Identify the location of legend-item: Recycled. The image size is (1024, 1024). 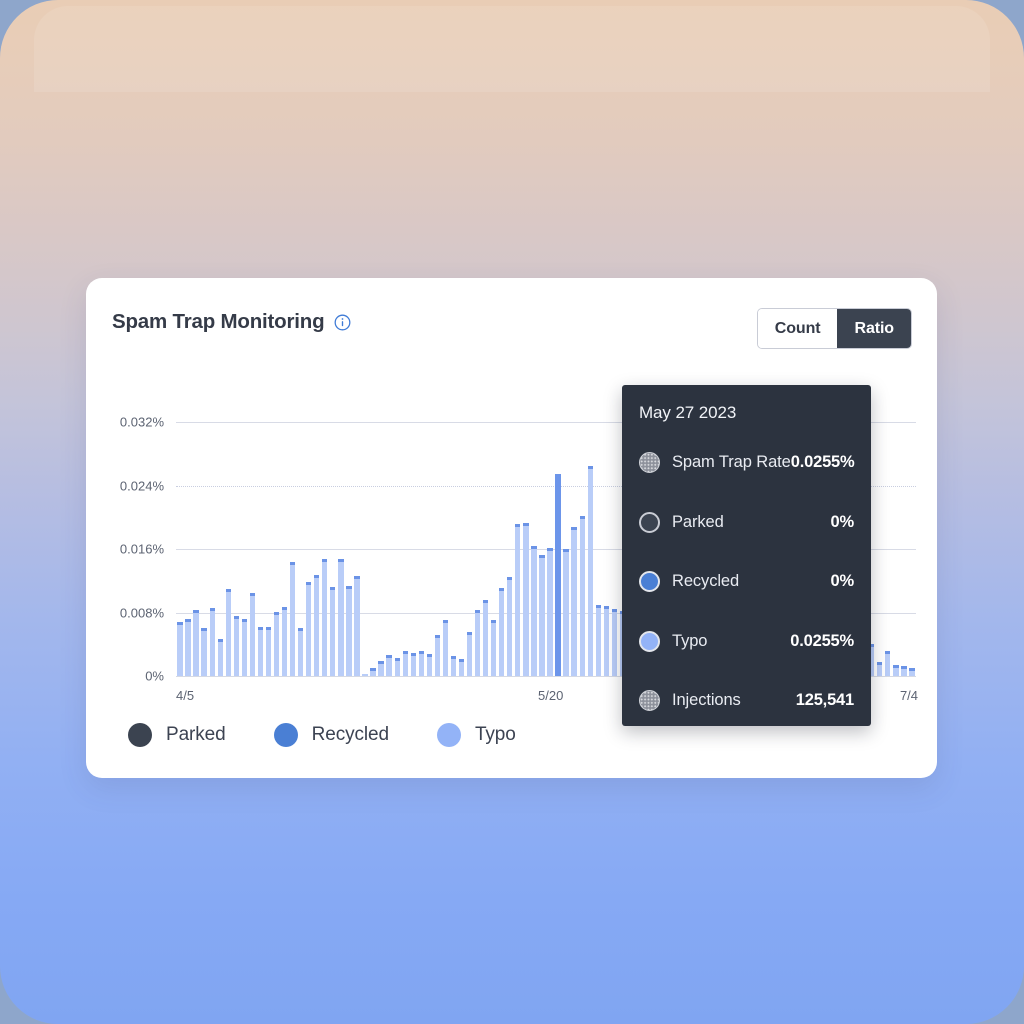
(331, 735).